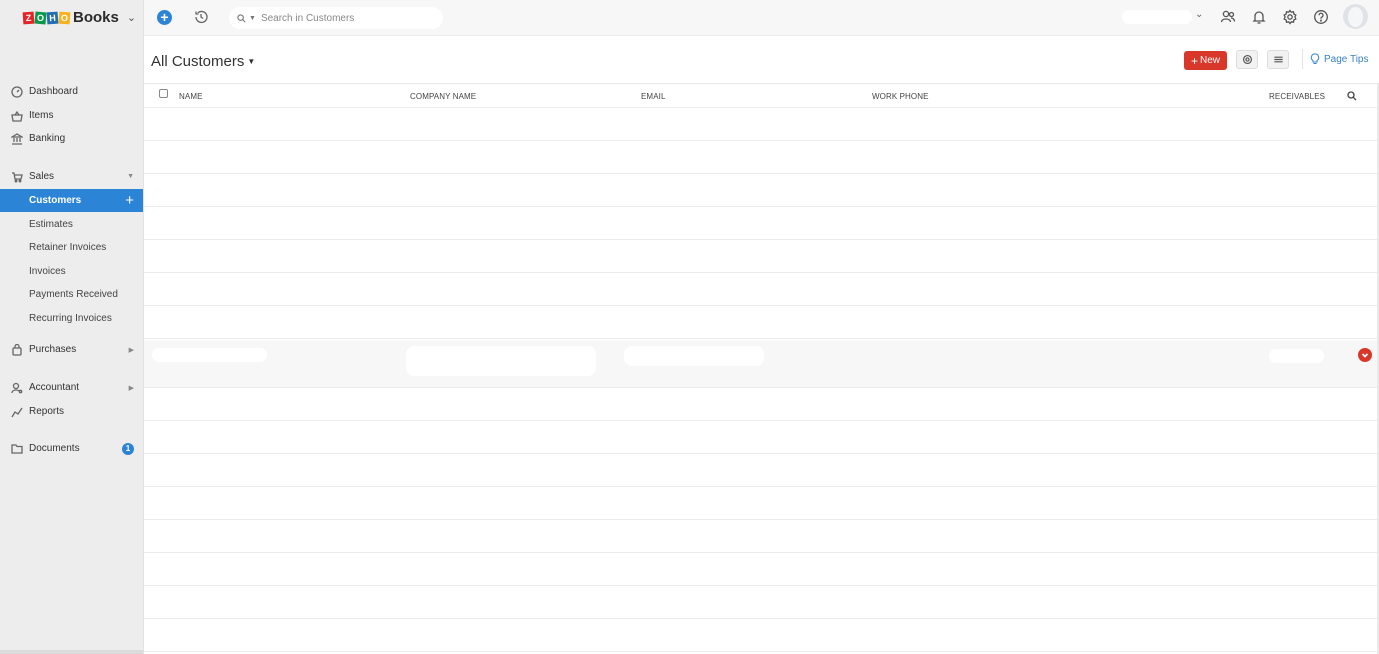  I want to click on page-header: All Customers ▼ + New Page Tips, so click(761, 60).